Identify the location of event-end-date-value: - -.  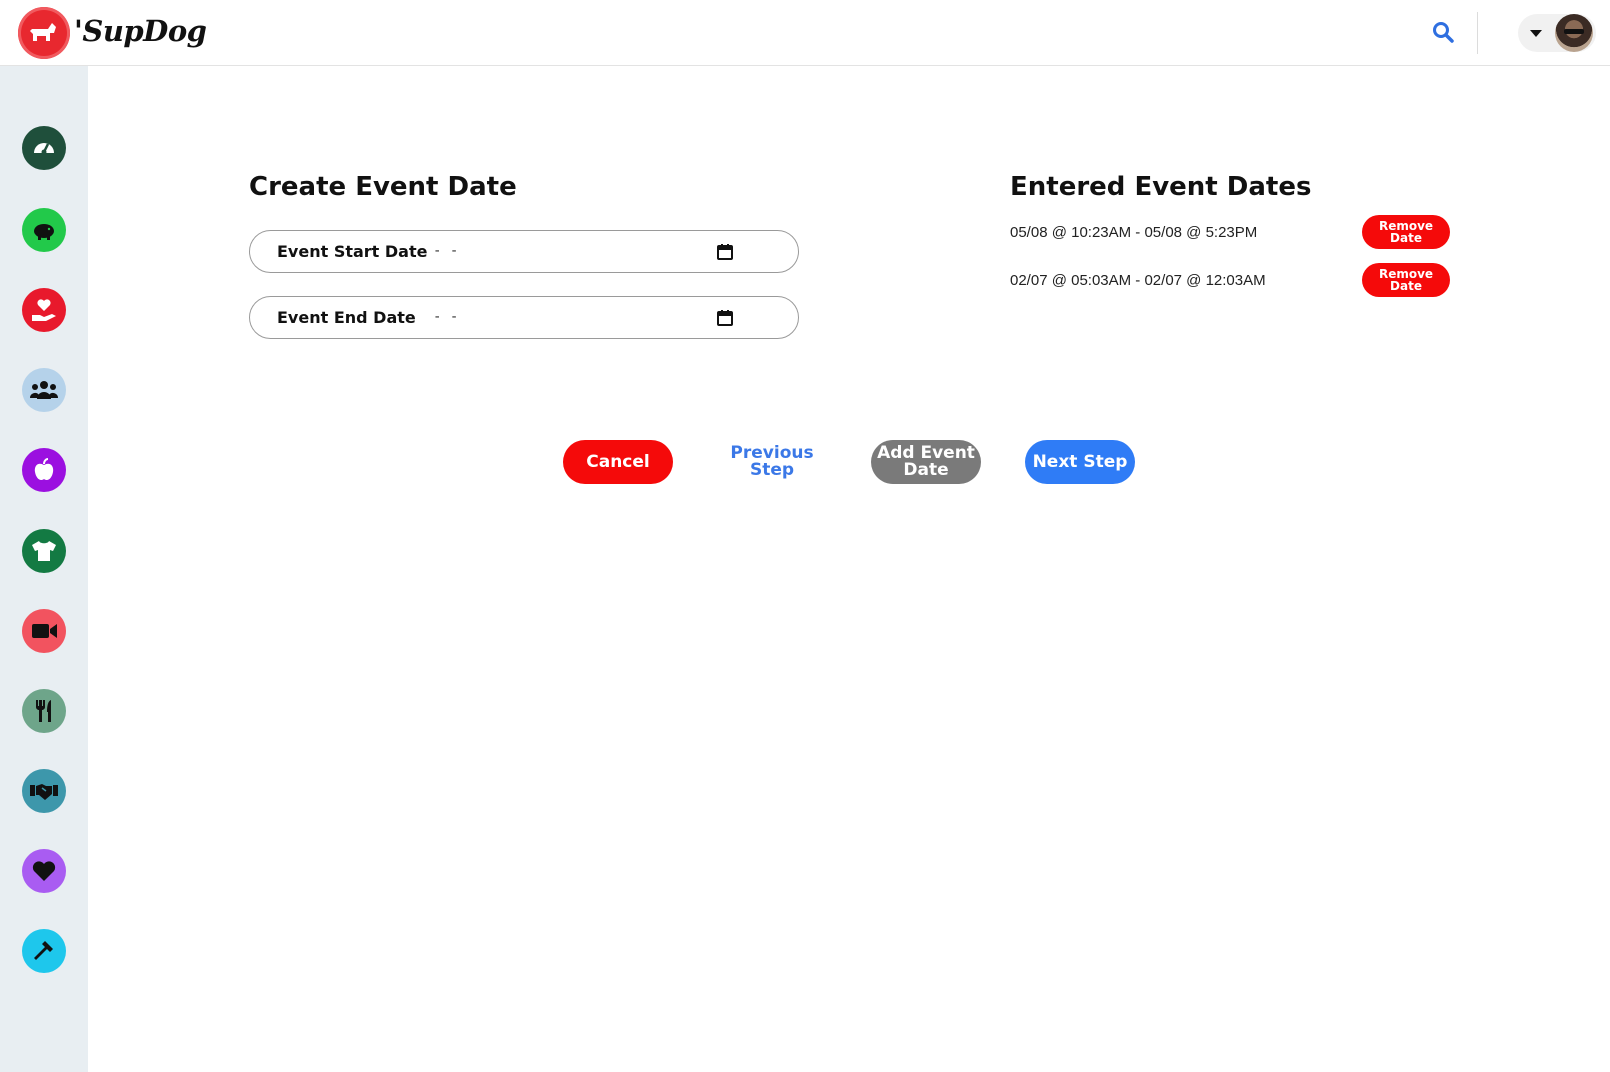
(445, 317).